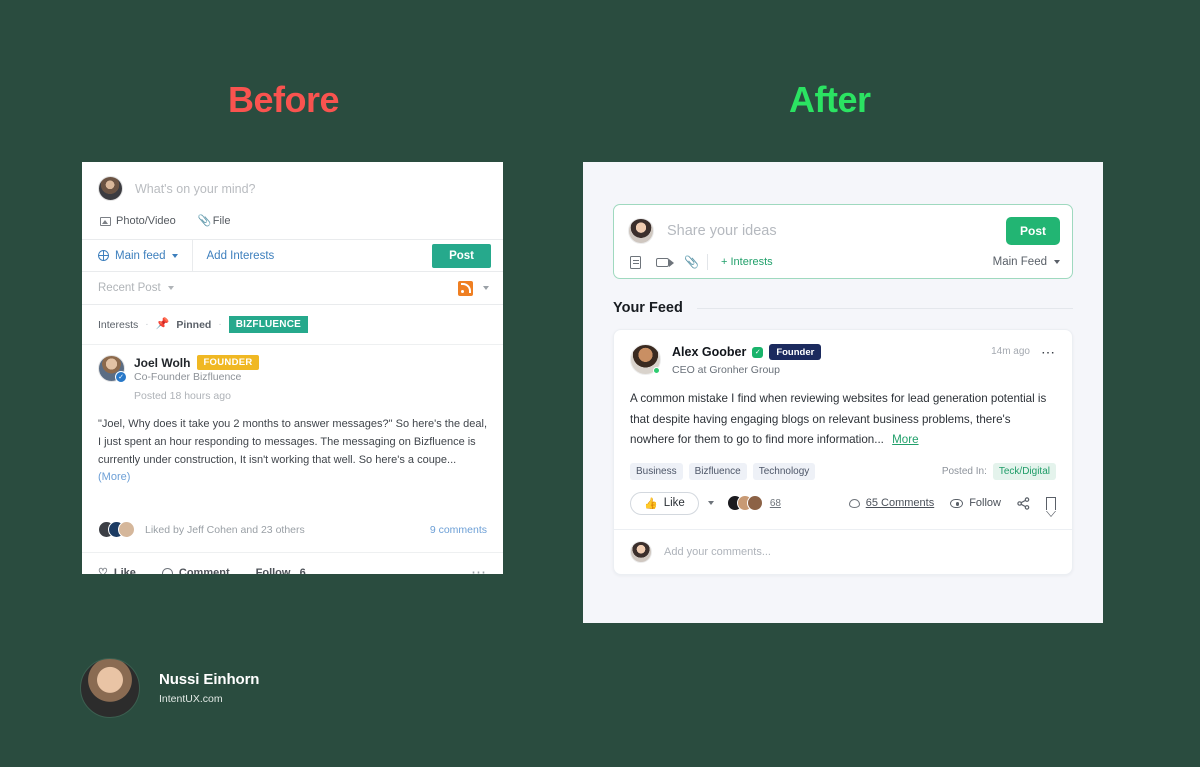 The height and width of the screenshot is (767, 1200). What do you see at coordinates (1050, 507) in the screenshot?
I see `bookmark-icon` at bounding box center [1050, 507].